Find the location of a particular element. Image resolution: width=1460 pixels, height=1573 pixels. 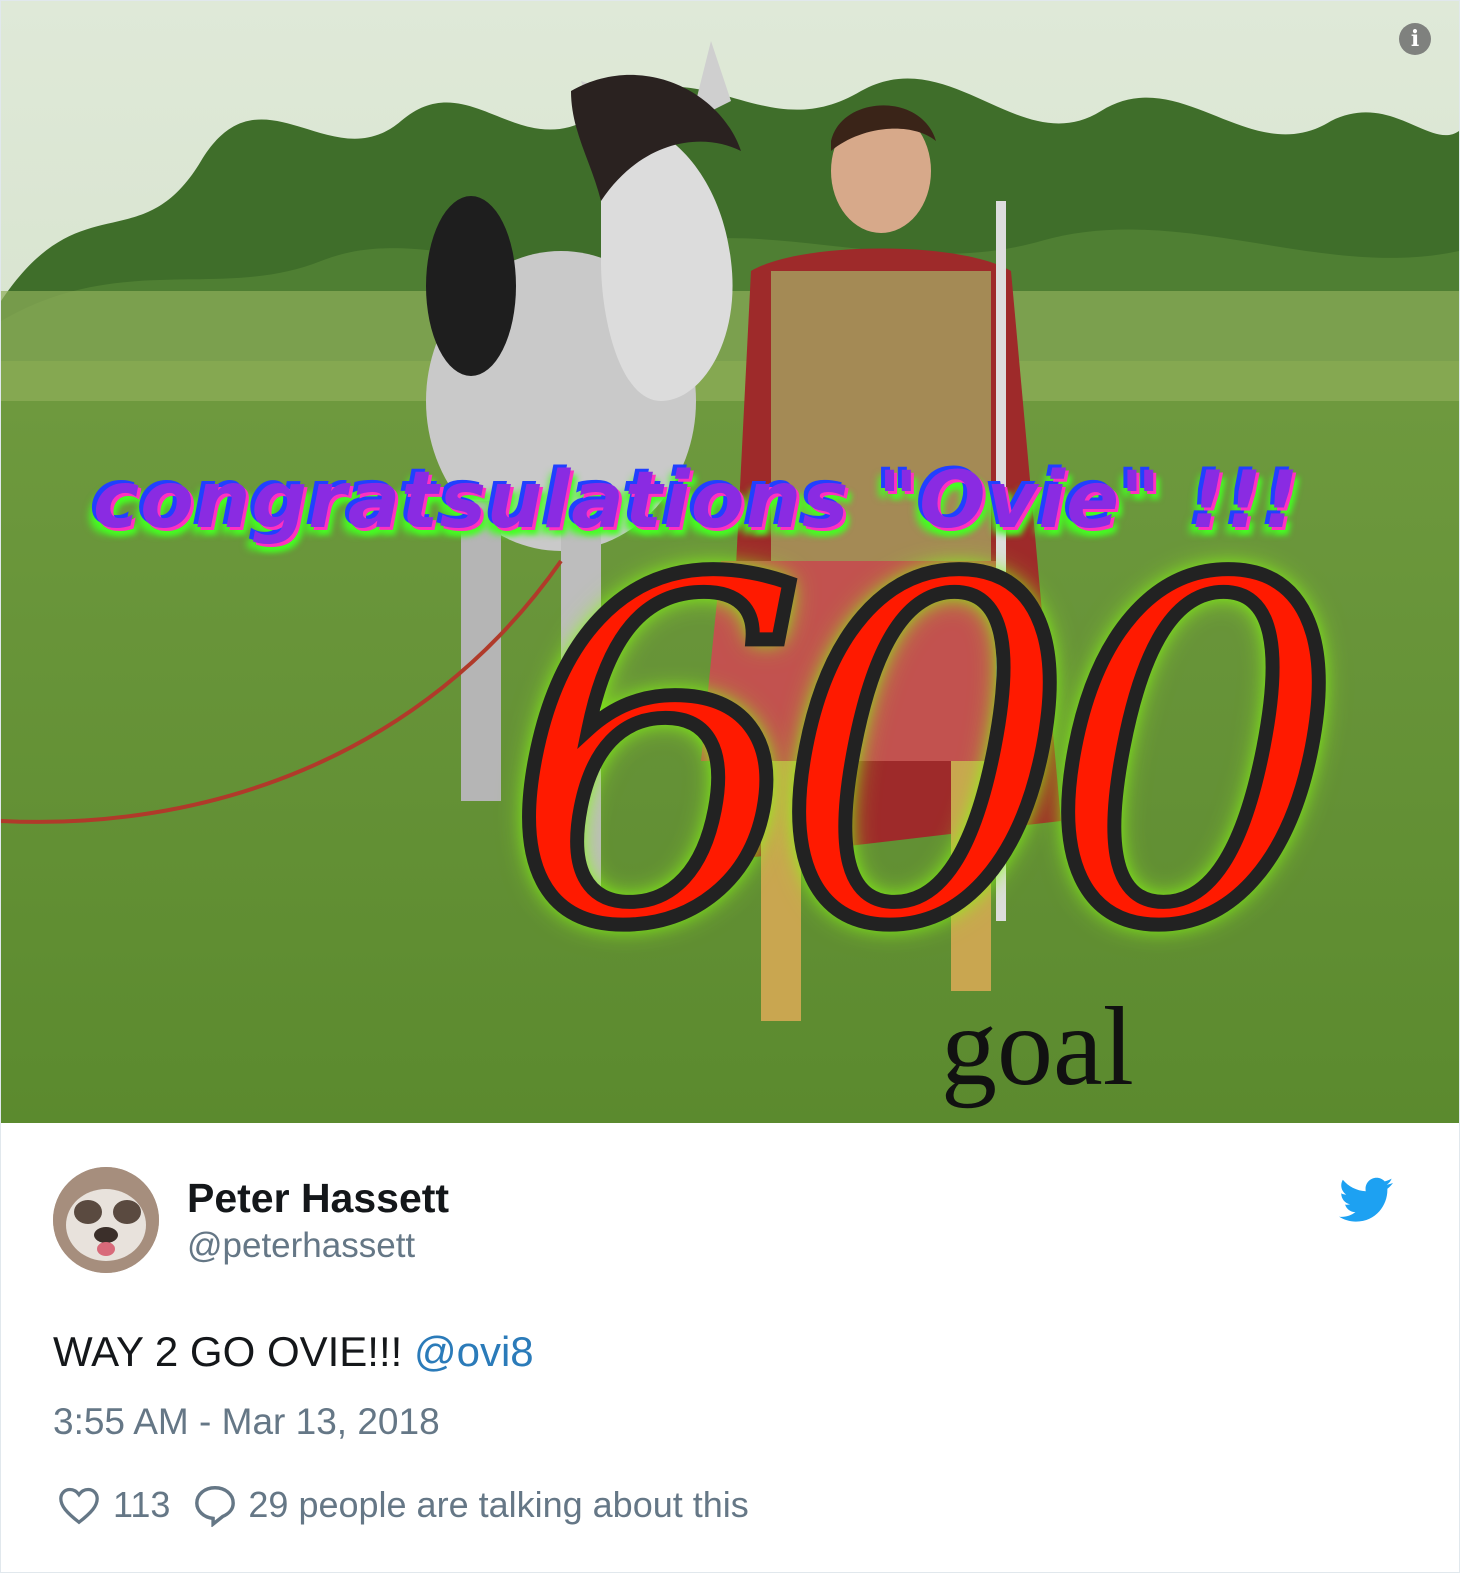

like-count: 113 is located at coordinates (141, 1505).